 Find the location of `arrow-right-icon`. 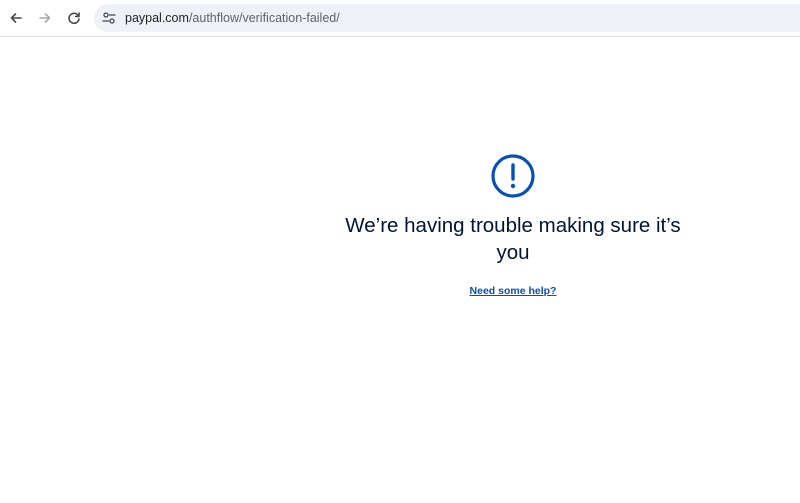

arrow-right-icon is located at coordinates (45, 18).